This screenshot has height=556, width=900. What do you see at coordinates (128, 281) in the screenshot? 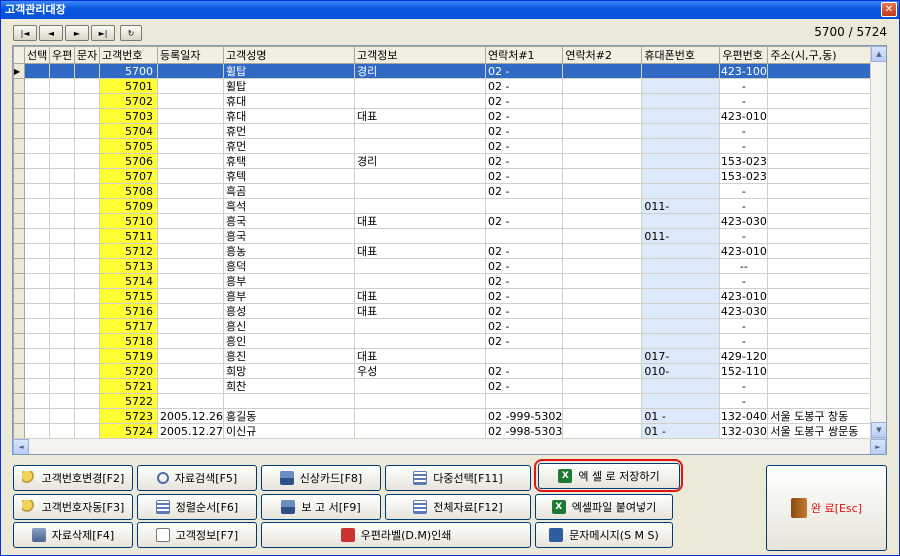
I see `customer-no-cell: 5714` at bounding box center [128, 281].